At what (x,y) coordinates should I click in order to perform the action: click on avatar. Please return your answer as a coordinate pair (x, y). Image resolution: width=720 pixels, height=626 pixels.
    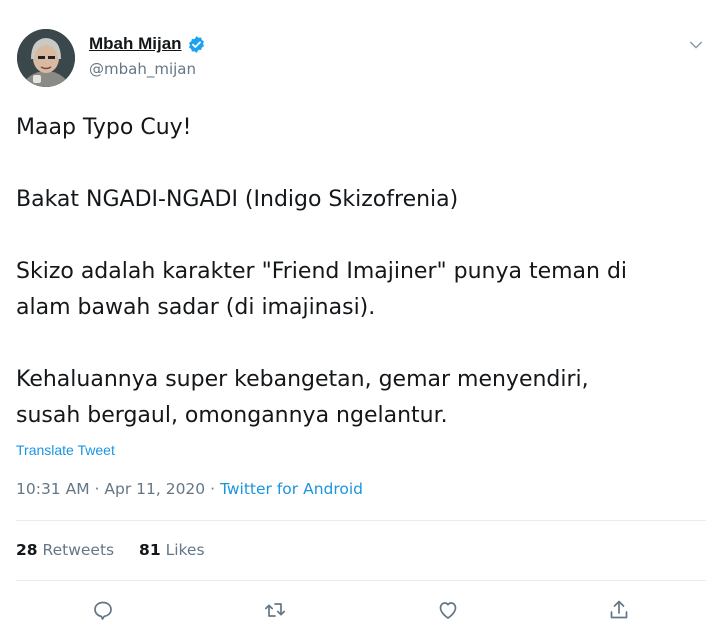
    Looking at the image, I should click on (46, 58).